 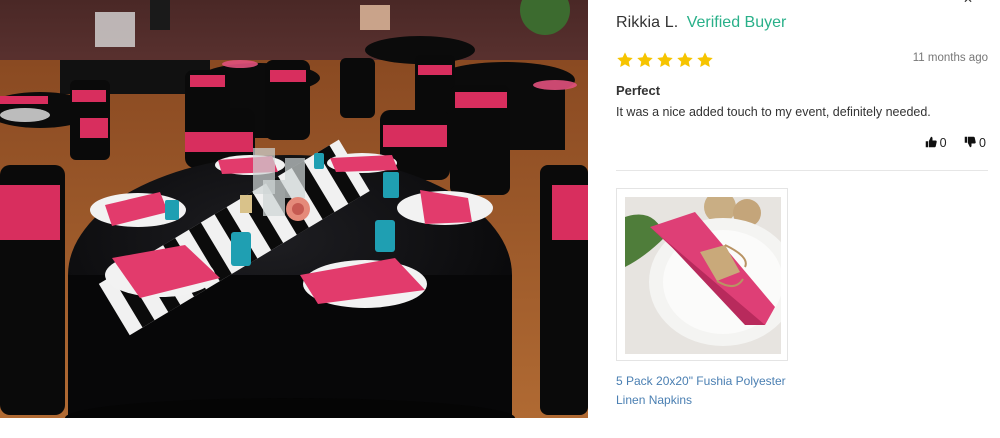 I want to click on star-rating, so click(x=666, y=61).